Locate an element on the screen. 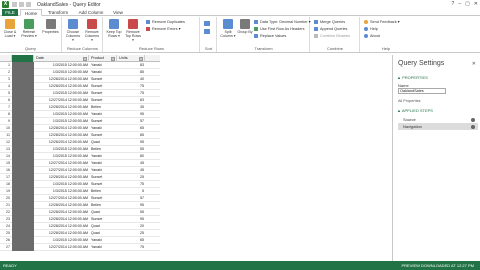  row-index: 23 is located at coordinates (6, 219).